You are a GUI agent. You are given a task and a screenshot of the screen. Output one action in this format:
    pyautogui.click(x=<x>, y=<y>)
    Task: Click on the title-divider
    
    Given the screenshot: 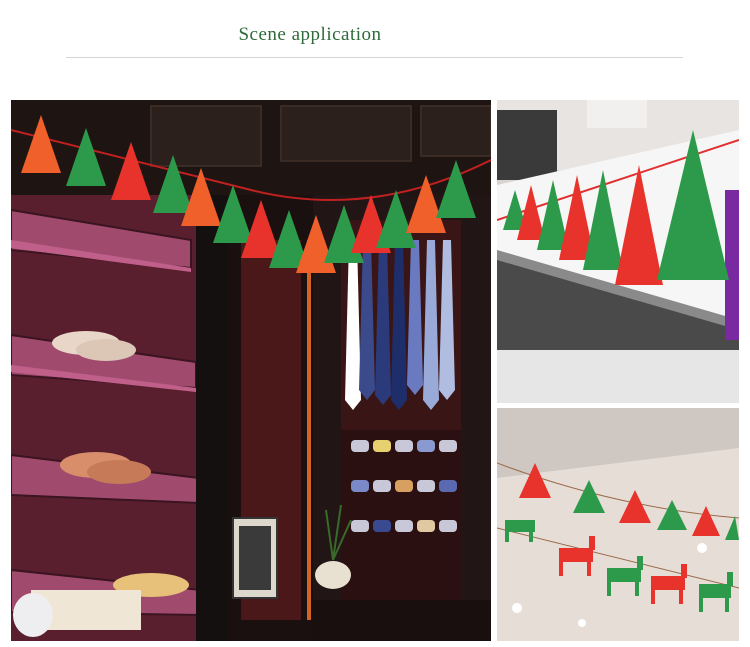 What is the action you would take?
    pyautogui.click(x=374, y=57)
    